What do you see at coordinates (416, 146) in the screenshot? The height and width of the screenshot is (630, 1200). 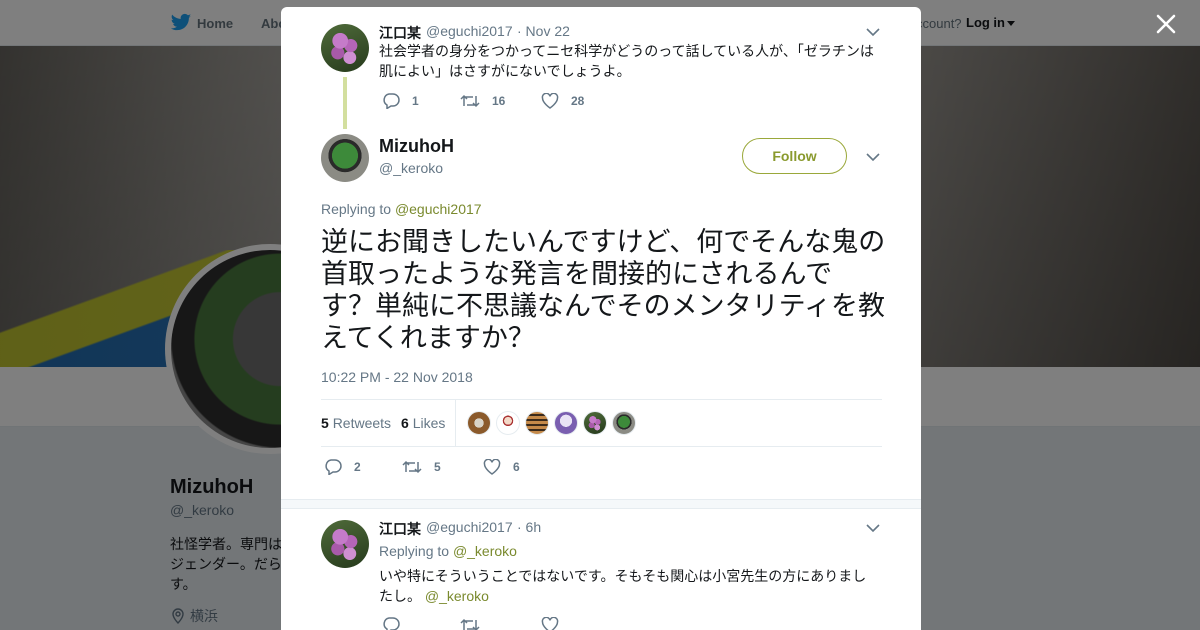 I see `main-tweet-name: MizuhoH` at bounding box center [416, 146].